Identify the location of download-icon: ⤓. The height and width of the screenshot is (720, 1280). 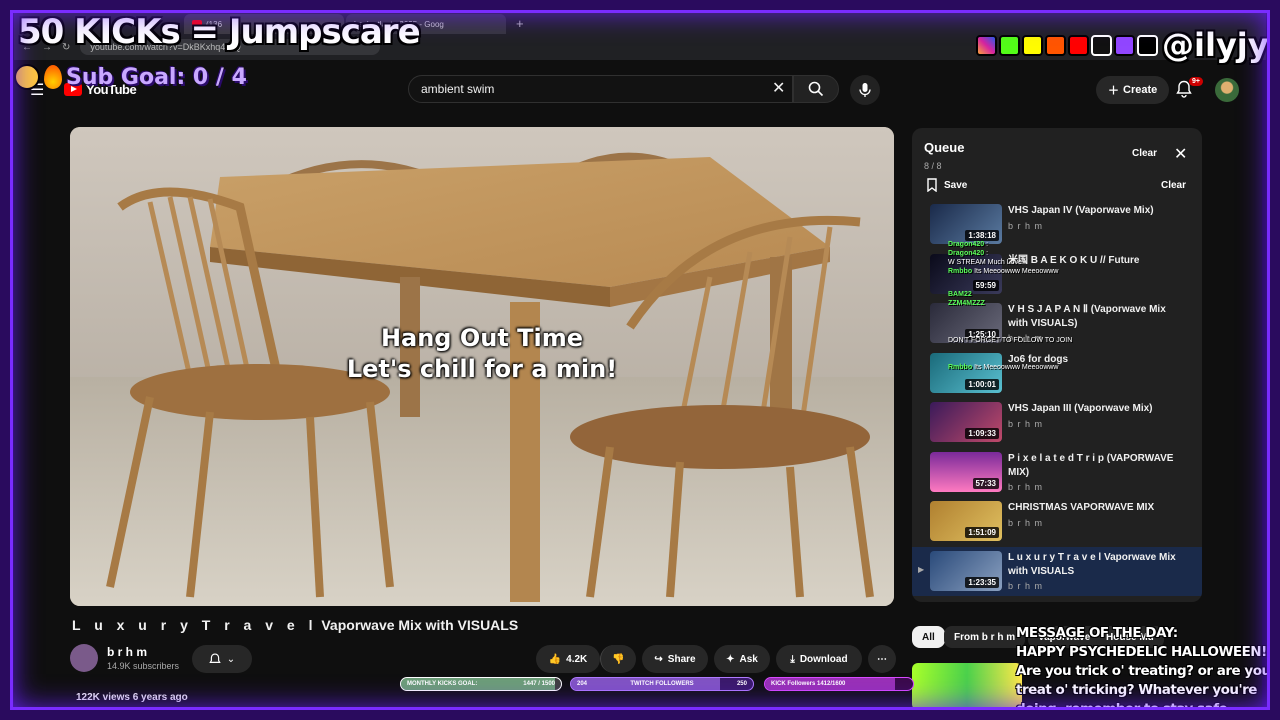
(792, 659).